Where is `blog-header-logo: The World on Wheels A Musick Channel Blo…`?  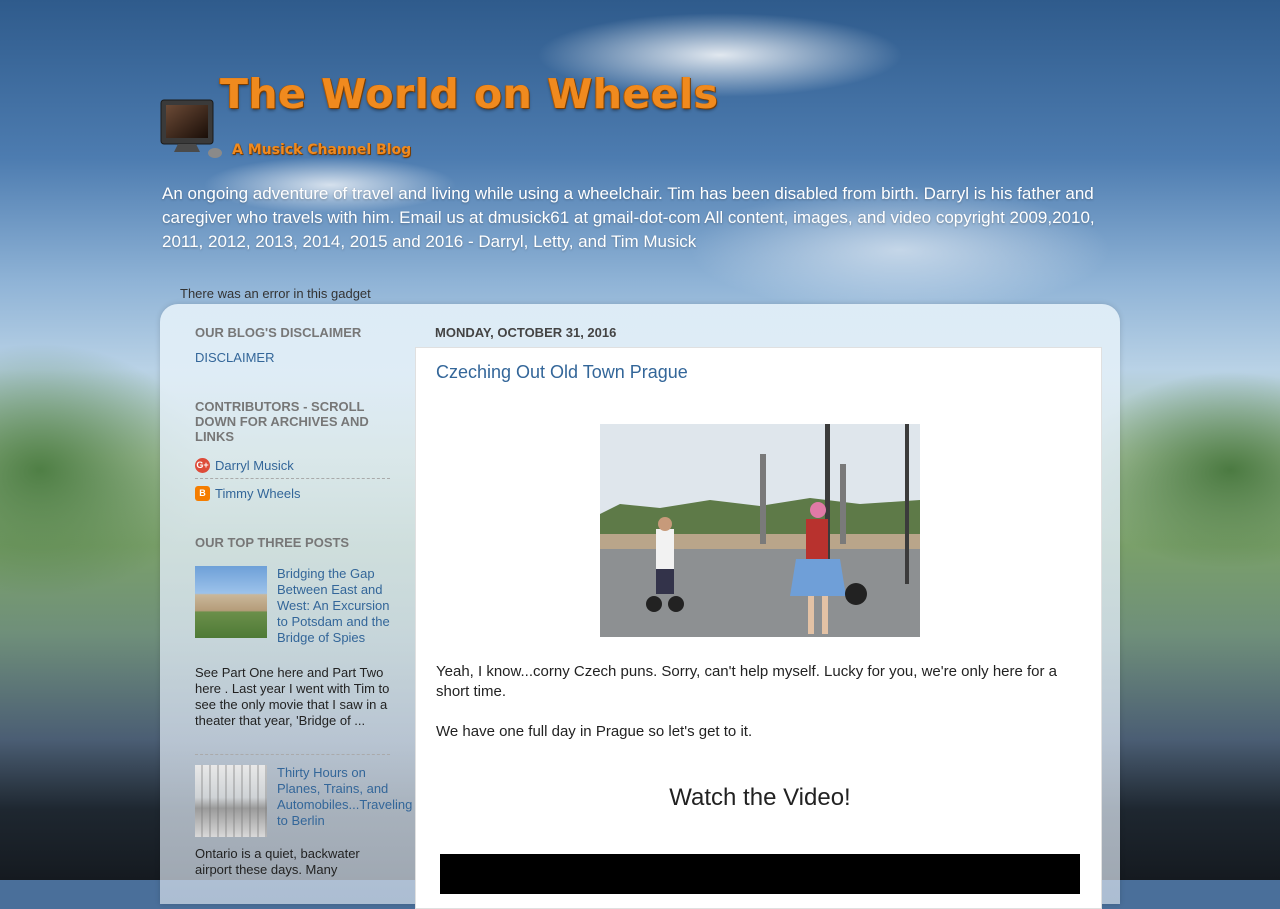
blog-header-logo: The World on Wheels A Musick Channel Blo… is located at coordinates (439, 120).